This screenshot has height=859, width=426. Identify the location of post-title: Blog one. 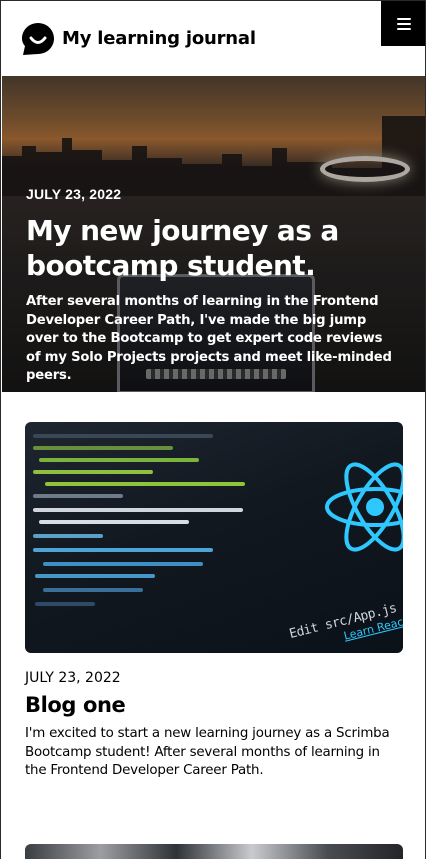
(214, 705).